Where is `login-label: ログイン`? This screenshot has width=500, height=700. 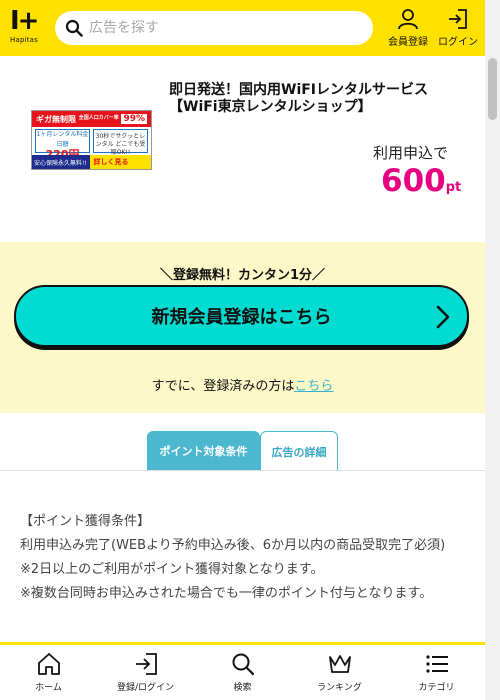
login-label: ログイン is located at coordinates (458, 42).